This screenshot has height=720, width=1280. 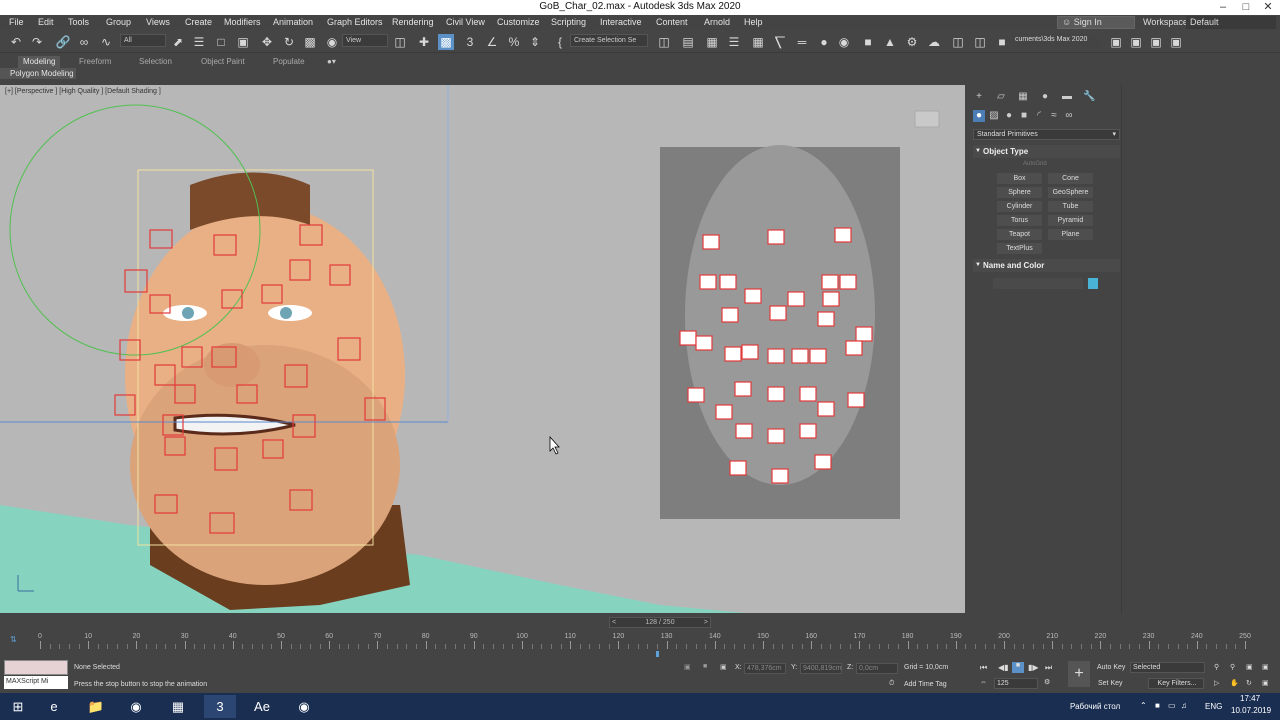 What do you see at coordinates (332, 42) in the screenshot?
I see `place-icon: ◉` at bounding box center [332, 42].